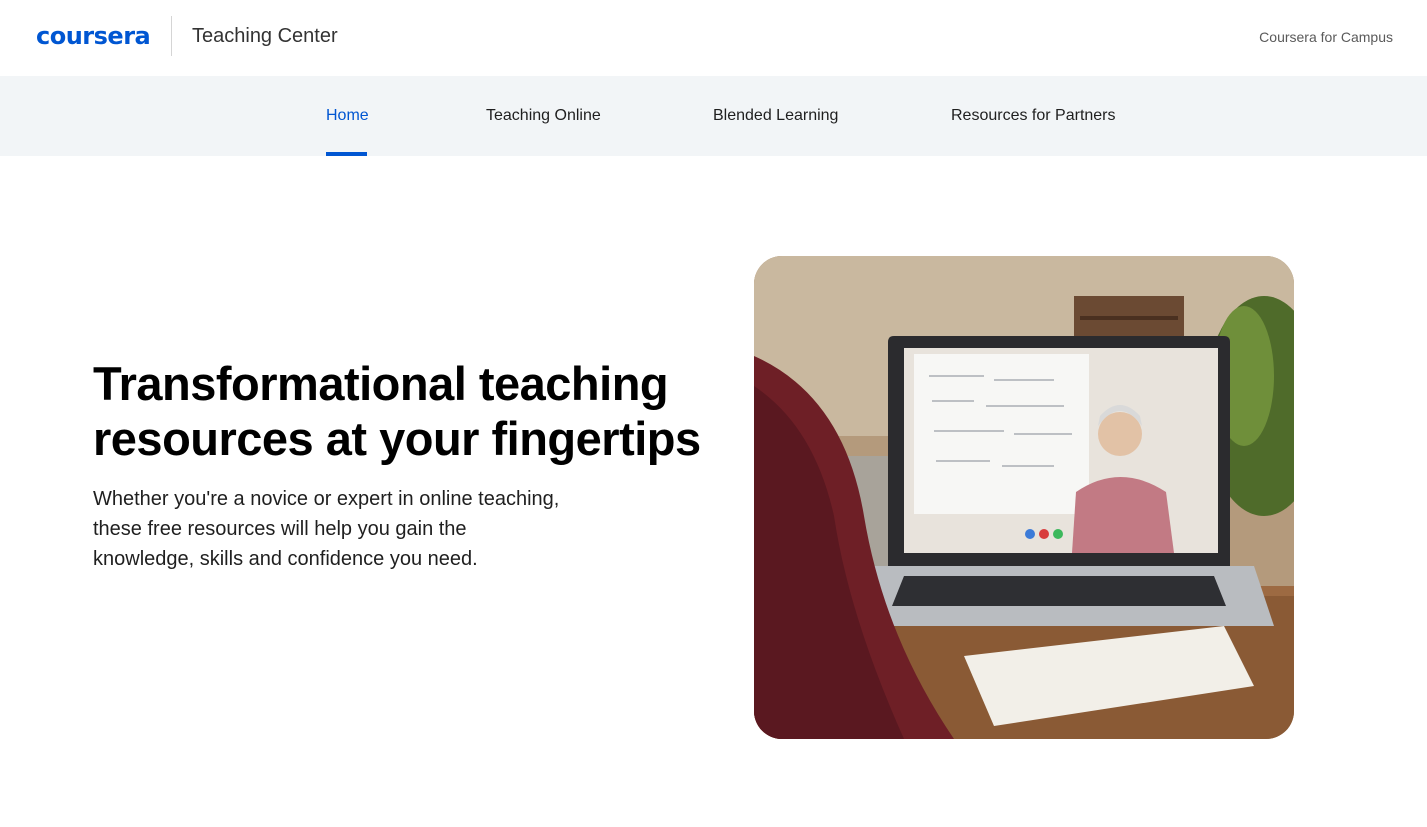  I want to click on coursera-logo: coursera, so click(93, 36).